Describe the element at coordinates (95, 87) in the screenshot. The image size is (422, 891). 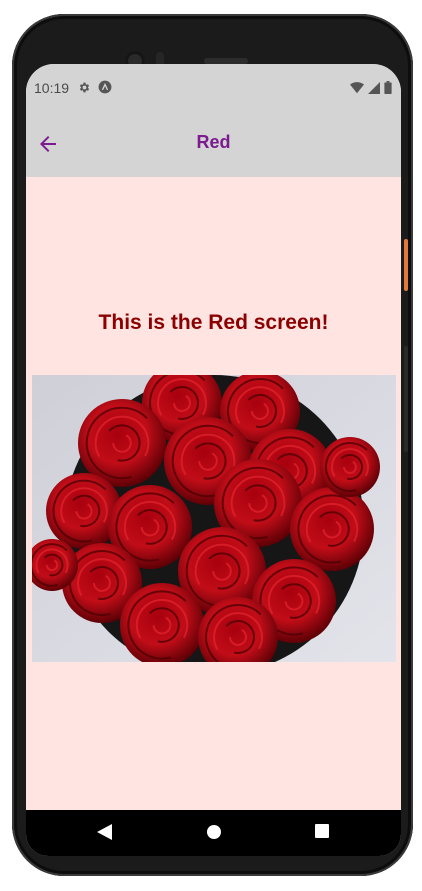
I see `status-icons-left` at that location.